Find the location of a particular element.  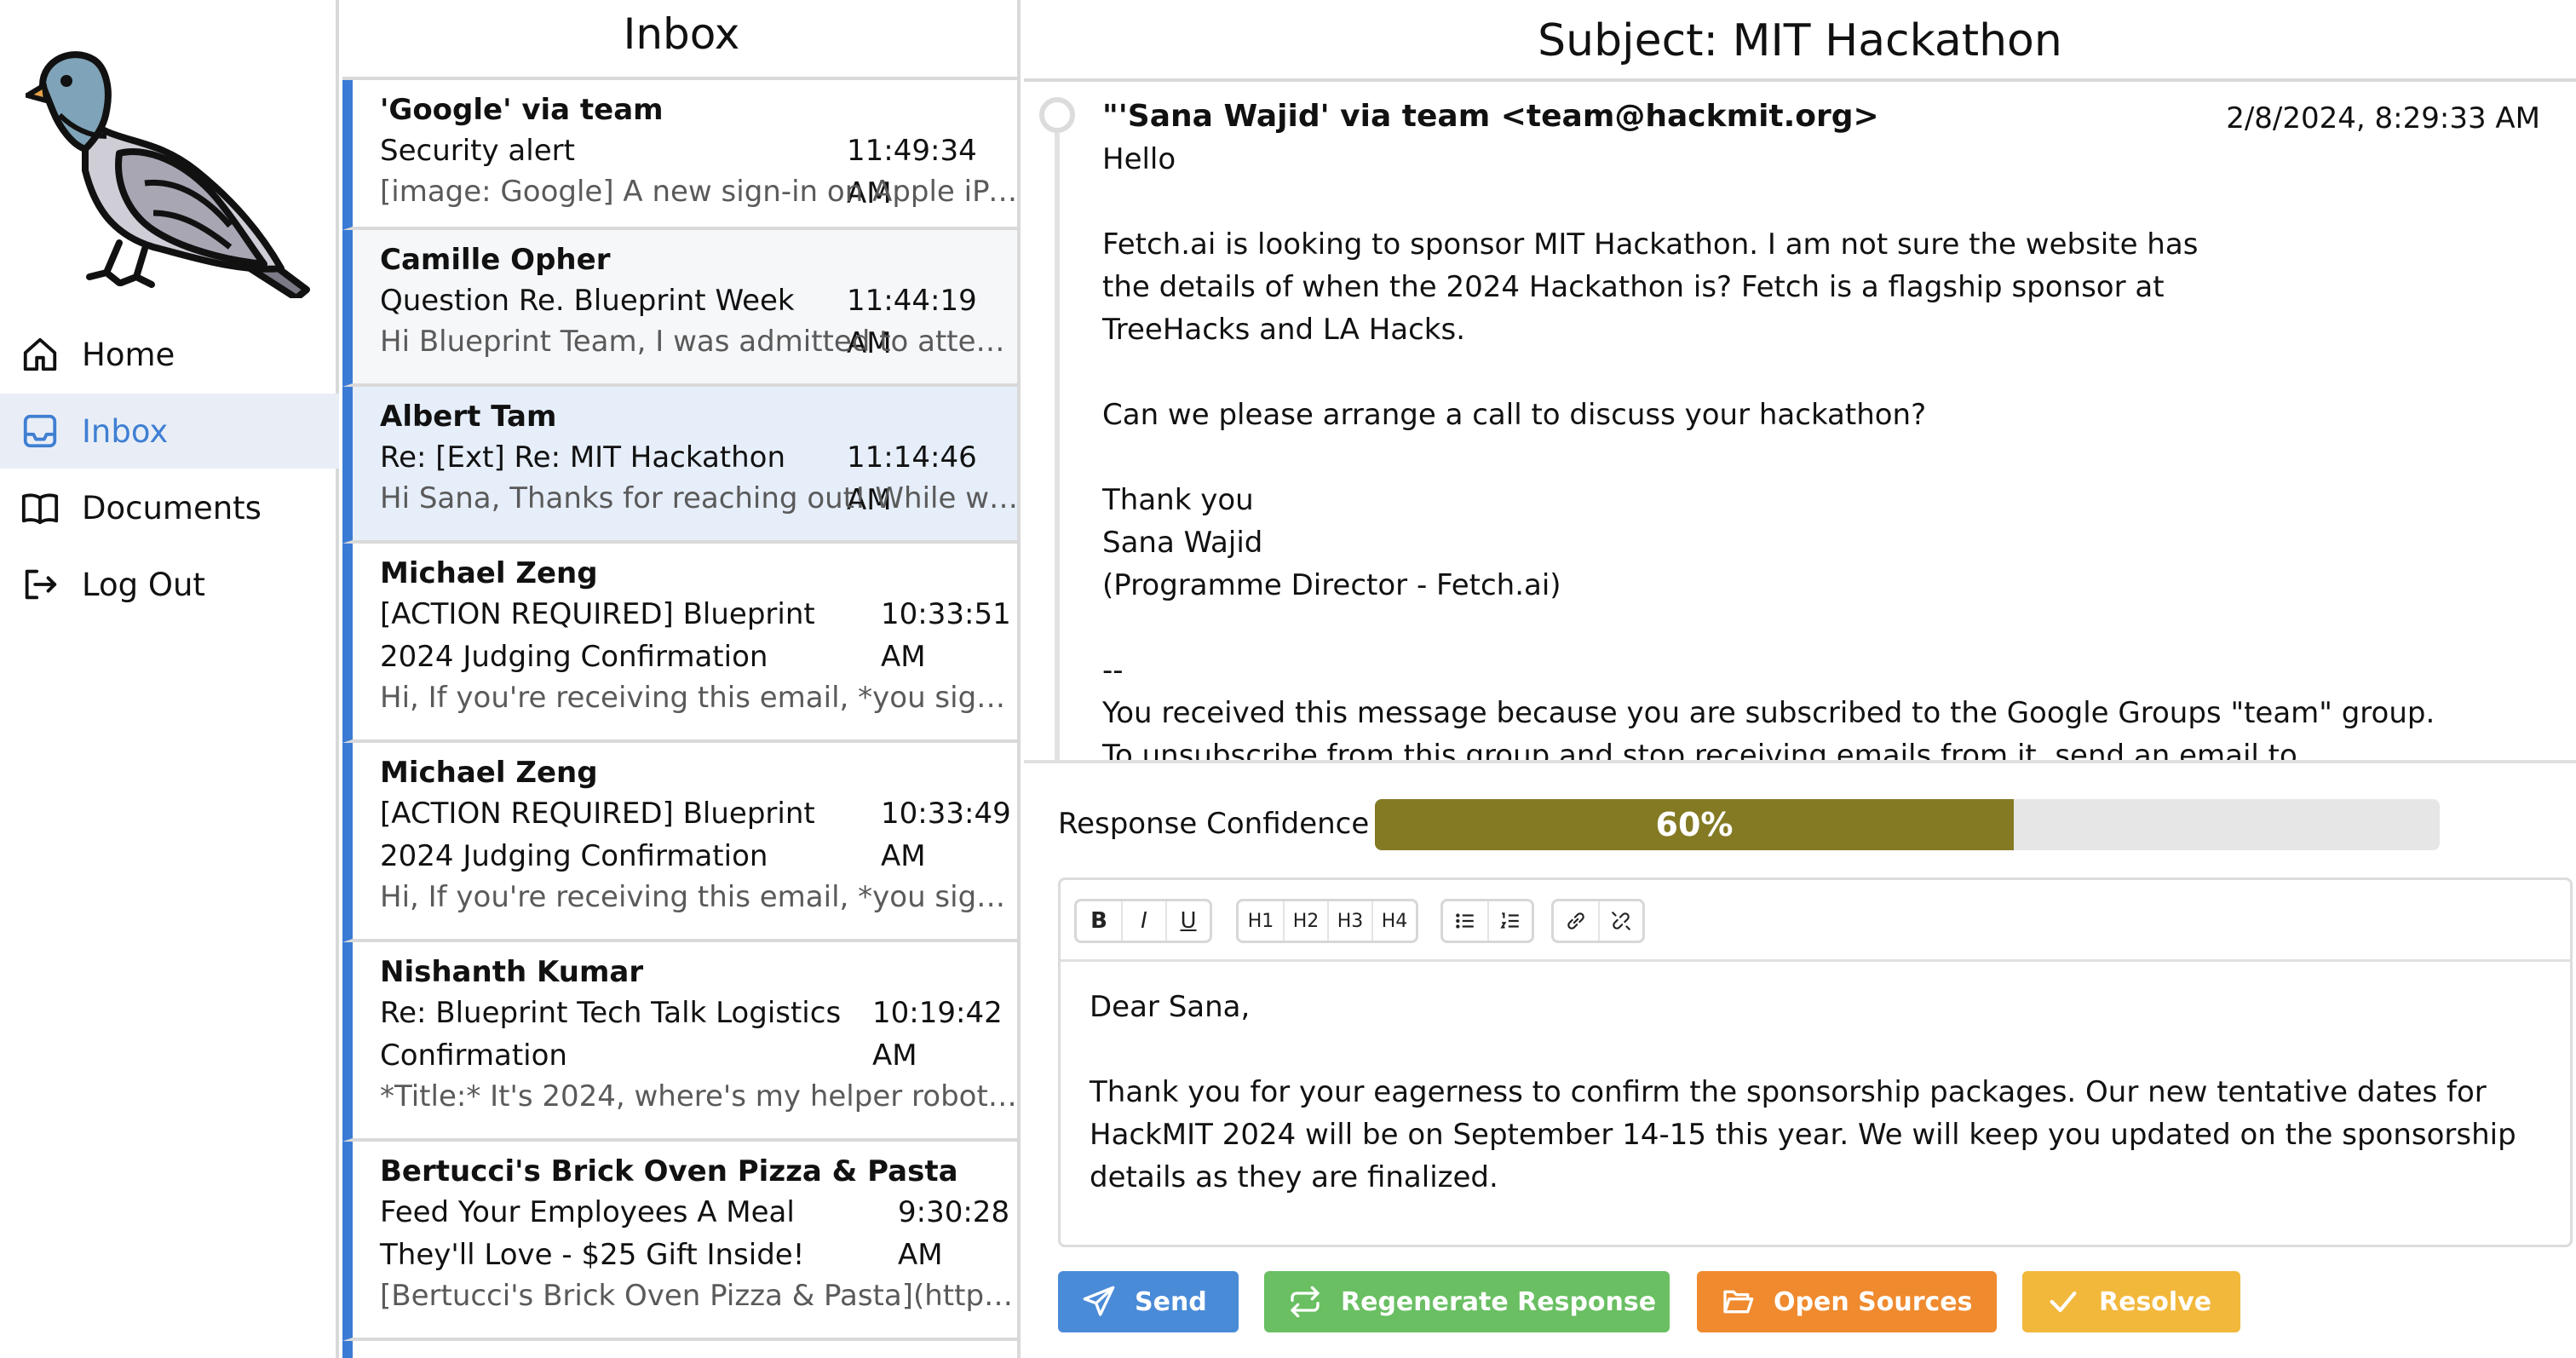

link-group is located at coordinates (1598, 921).